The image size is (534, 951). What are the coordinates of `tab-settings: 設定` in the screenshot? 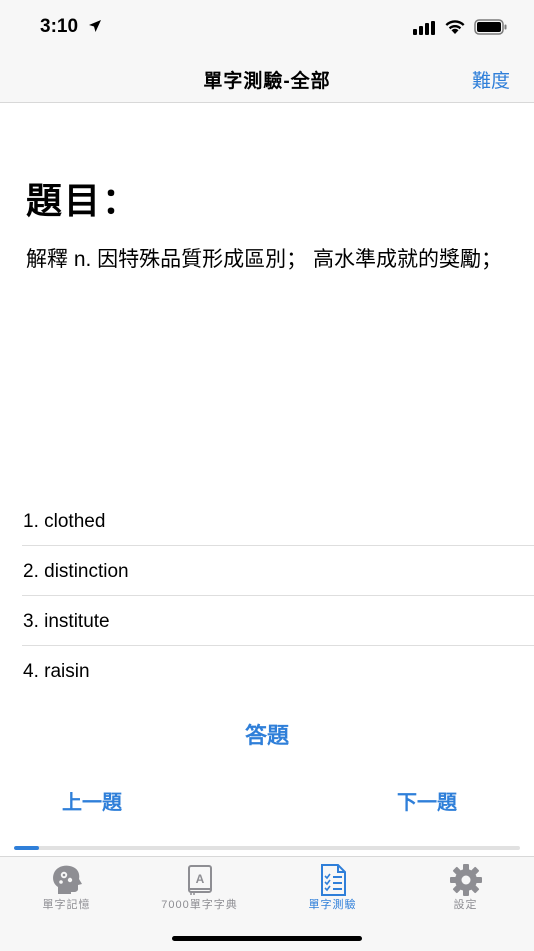 It's located at (465, 887).